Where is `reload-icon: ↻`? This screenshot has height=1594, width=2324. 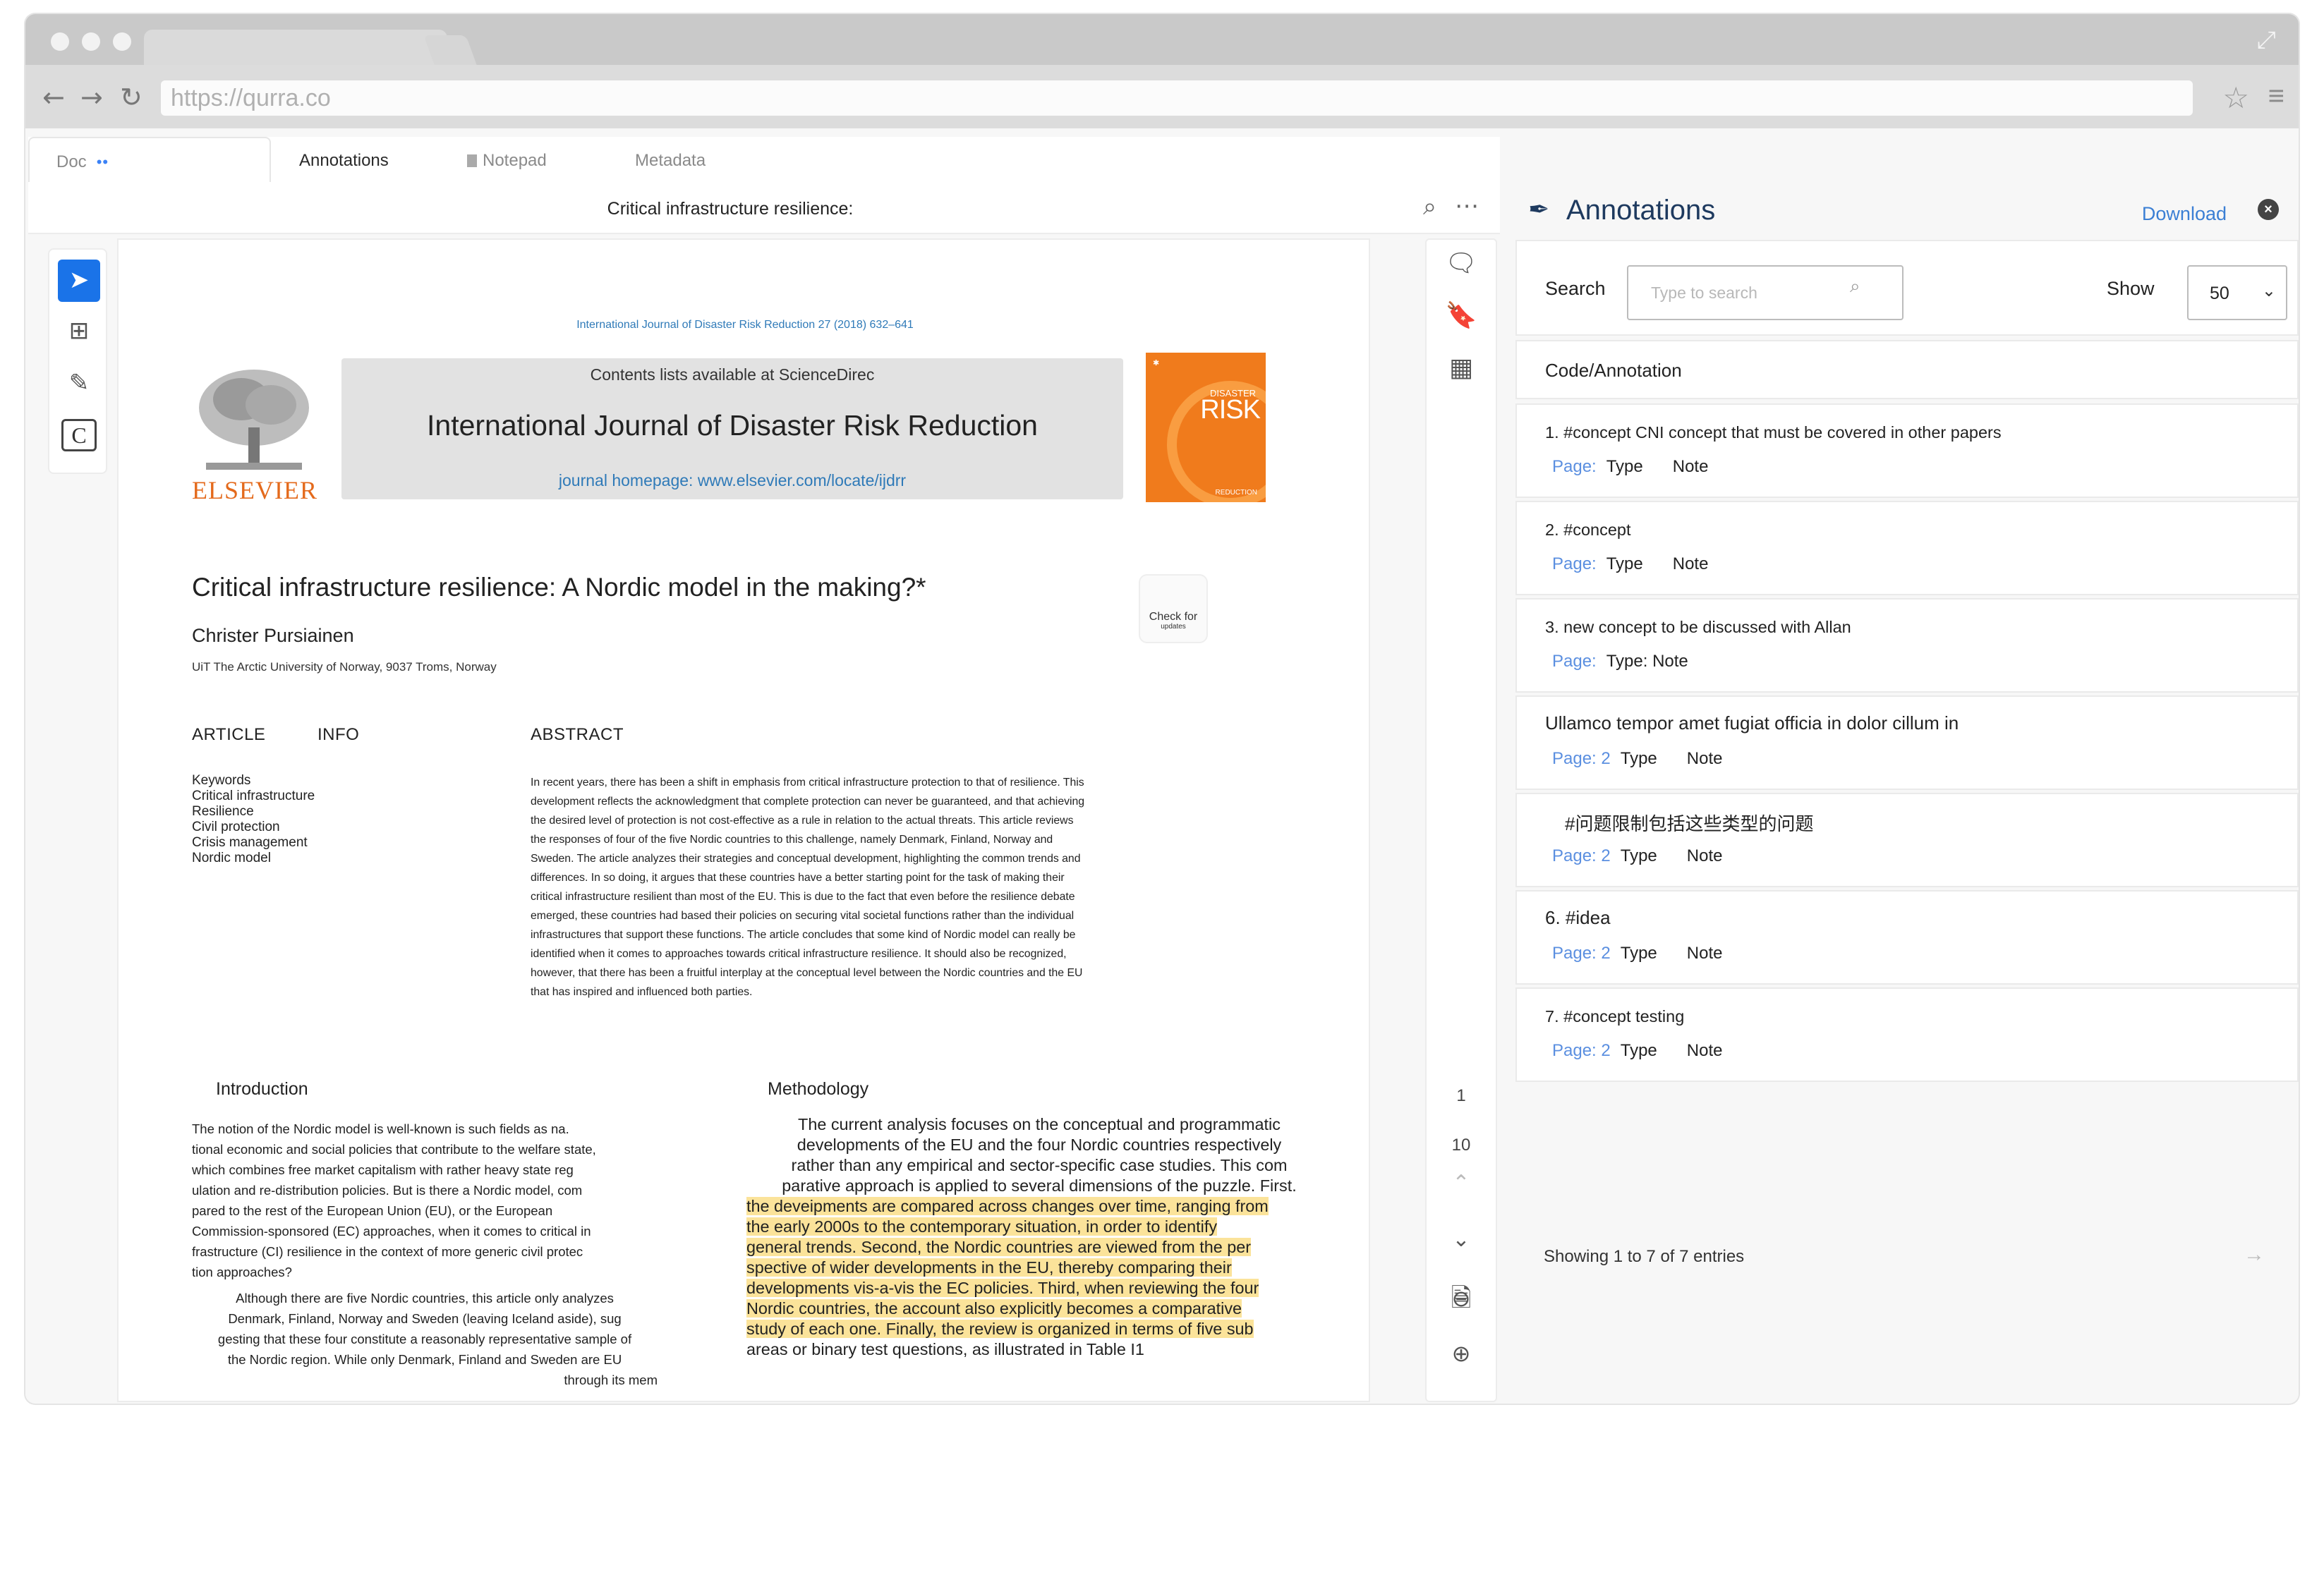 reload-icon: ↻ is located at coordinates (131, 97).